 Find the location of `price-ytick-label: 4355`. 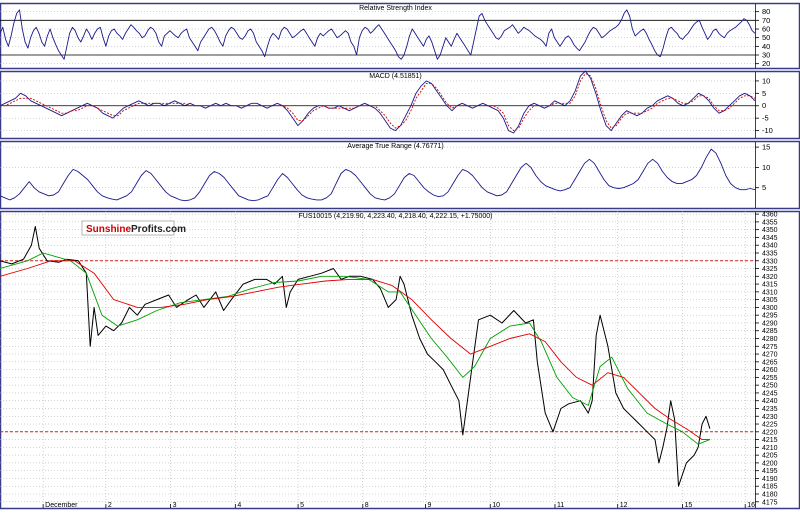

price-ytick-label: 4355 is located at coordinates (770, 222).